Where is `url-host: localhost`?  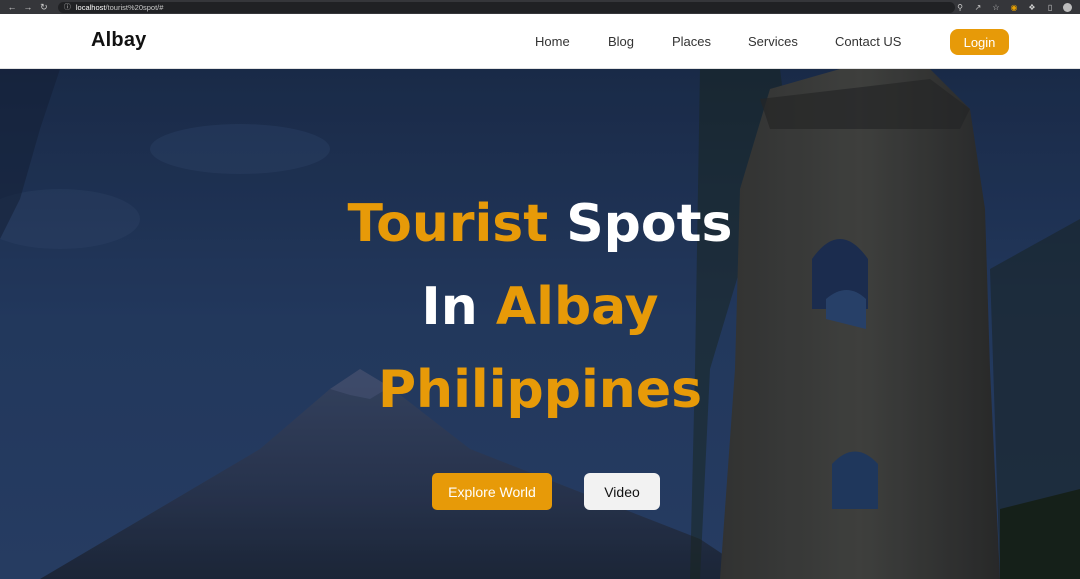
url-host: localhost is located at coordinates (90, 7).